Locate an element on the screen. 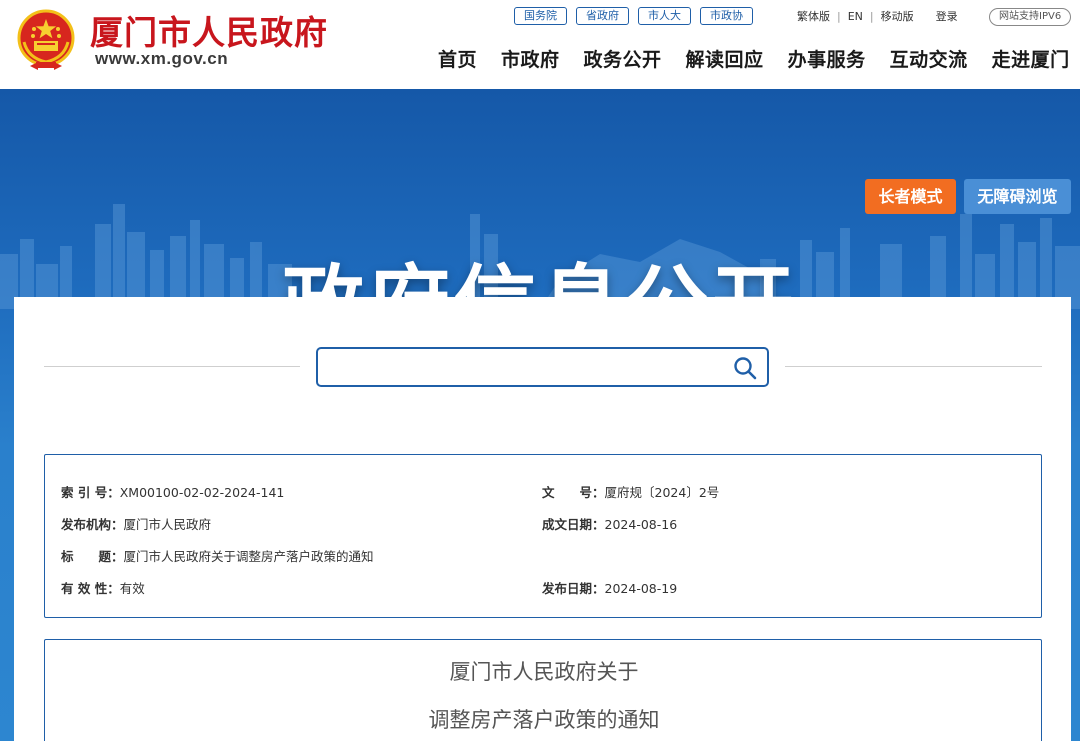 This screenshot has height=741, width=1080. meta-label: 有 效 性： is located at coordinates (90, 588).